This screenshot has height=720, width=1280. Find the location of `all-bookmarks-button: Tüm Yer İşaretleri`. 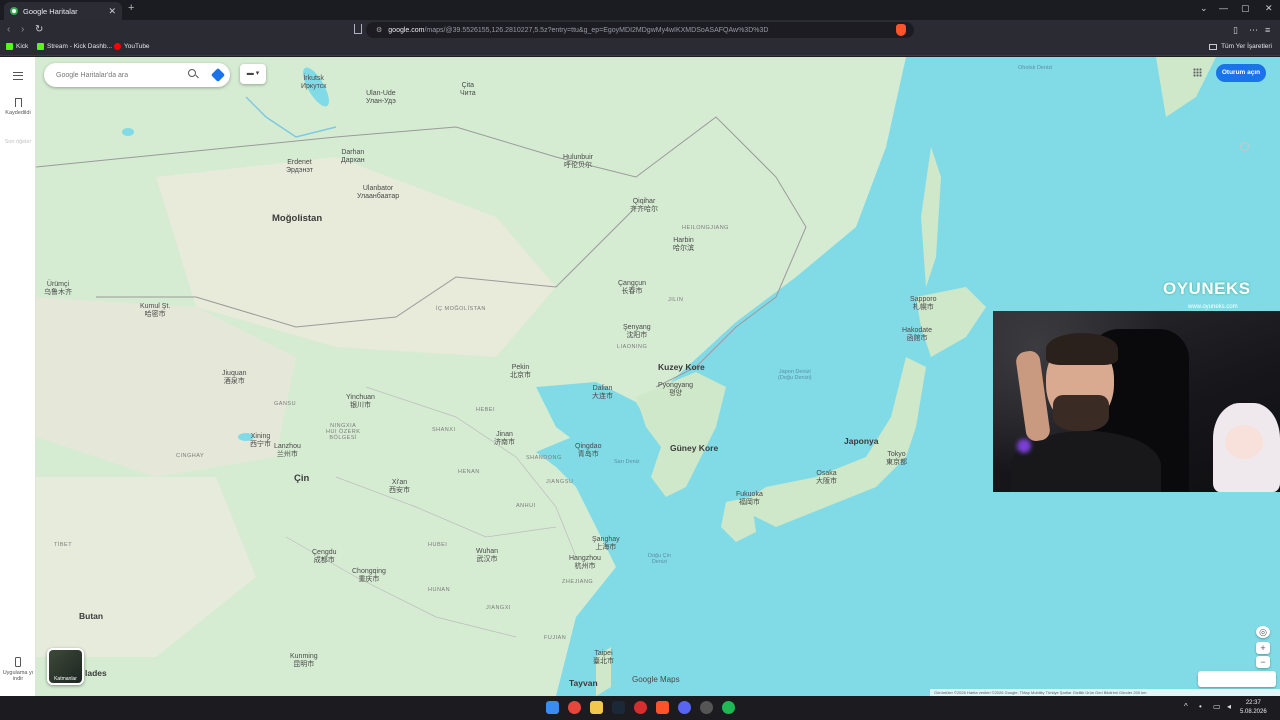

all-bookmarks-button: Tüm Yer İşaretleri is located at coordinates (1240, 46).